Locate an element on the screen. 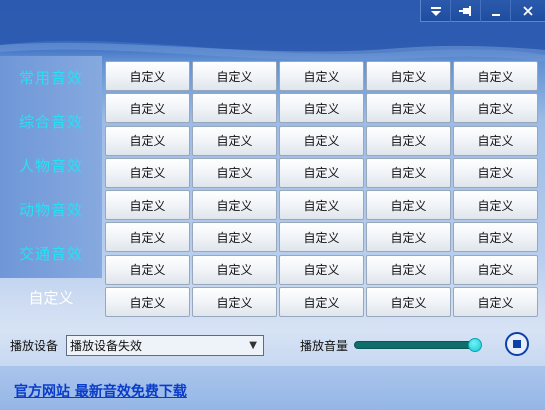 The width and height of the screenshot is (545, 410). minimize-icon is located at coordinates (495, 15).